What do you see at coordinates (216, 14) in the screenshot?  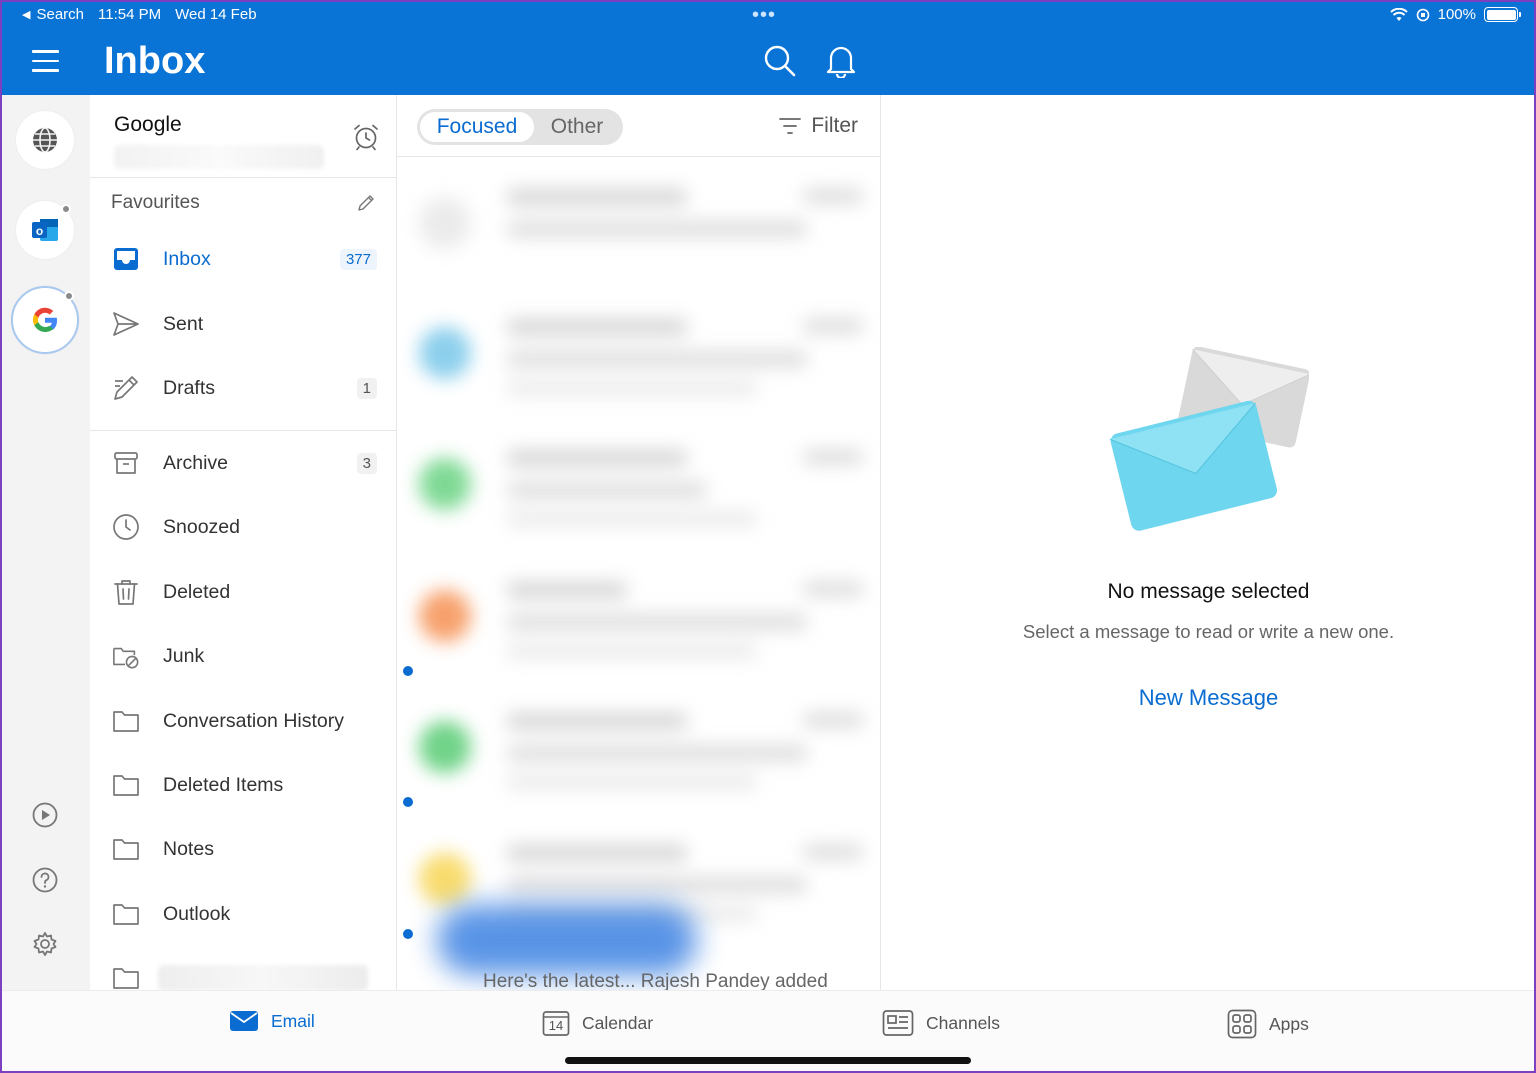 I see `status-date: Wed 14 Feb` at bounding box center [216, 14].